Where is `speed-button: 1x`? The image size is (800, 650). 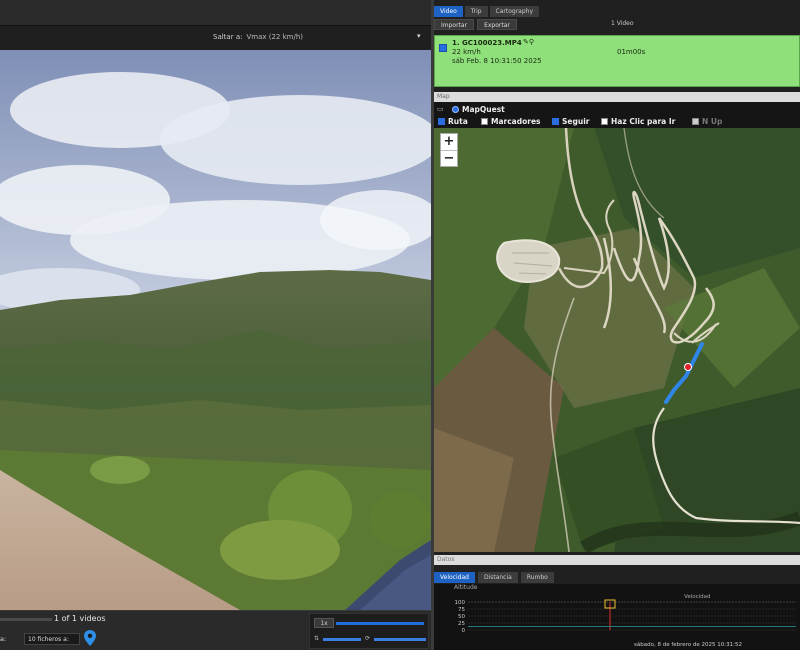 speed-button: 1x is located at coordinates (324, 623).